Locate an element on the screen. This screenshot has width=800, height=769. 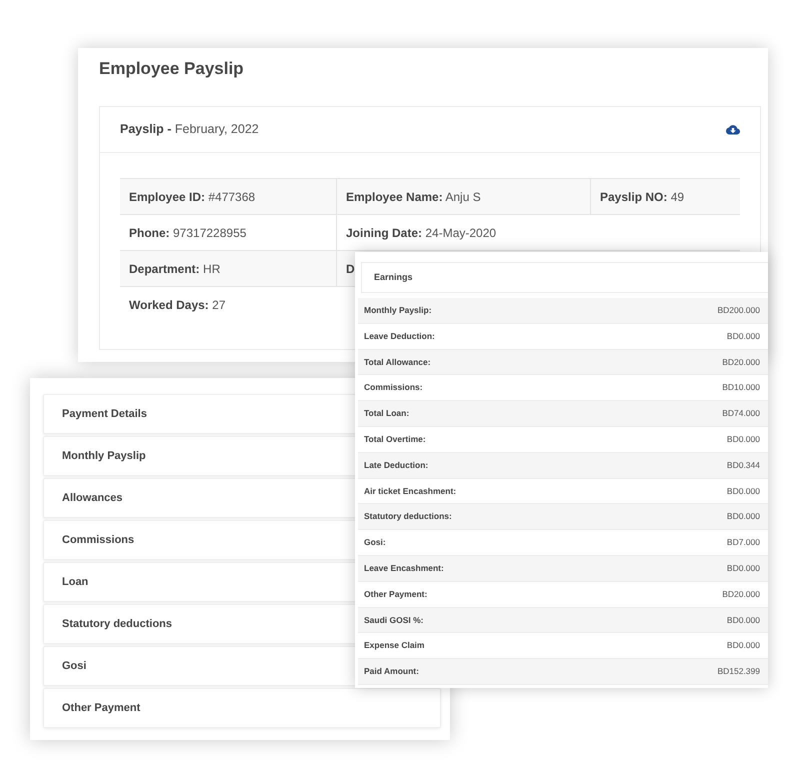
table-cell-text: Phone: 97317228955 is located at coordinates (187, 233).